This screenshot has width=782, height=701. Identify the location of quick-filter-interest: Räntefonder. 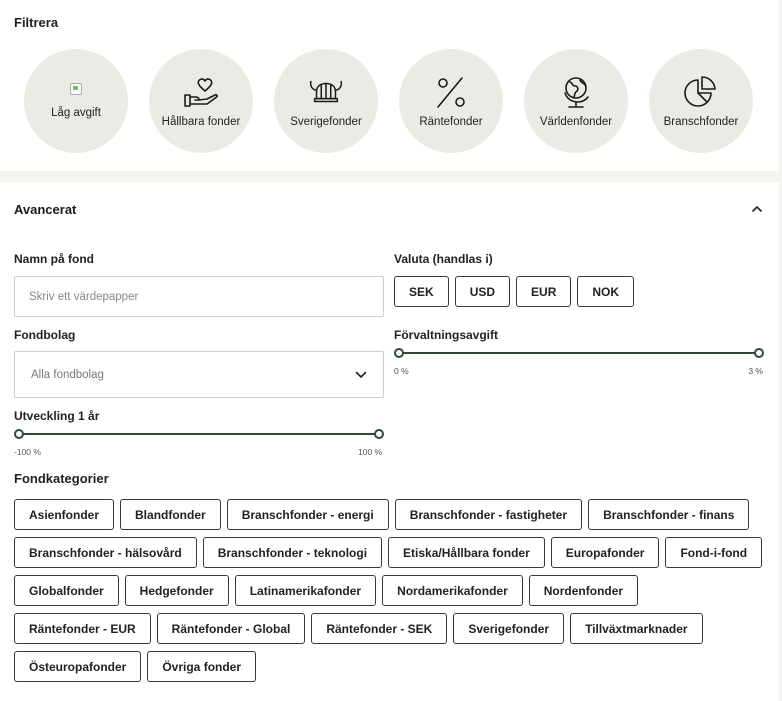
(451, 101).